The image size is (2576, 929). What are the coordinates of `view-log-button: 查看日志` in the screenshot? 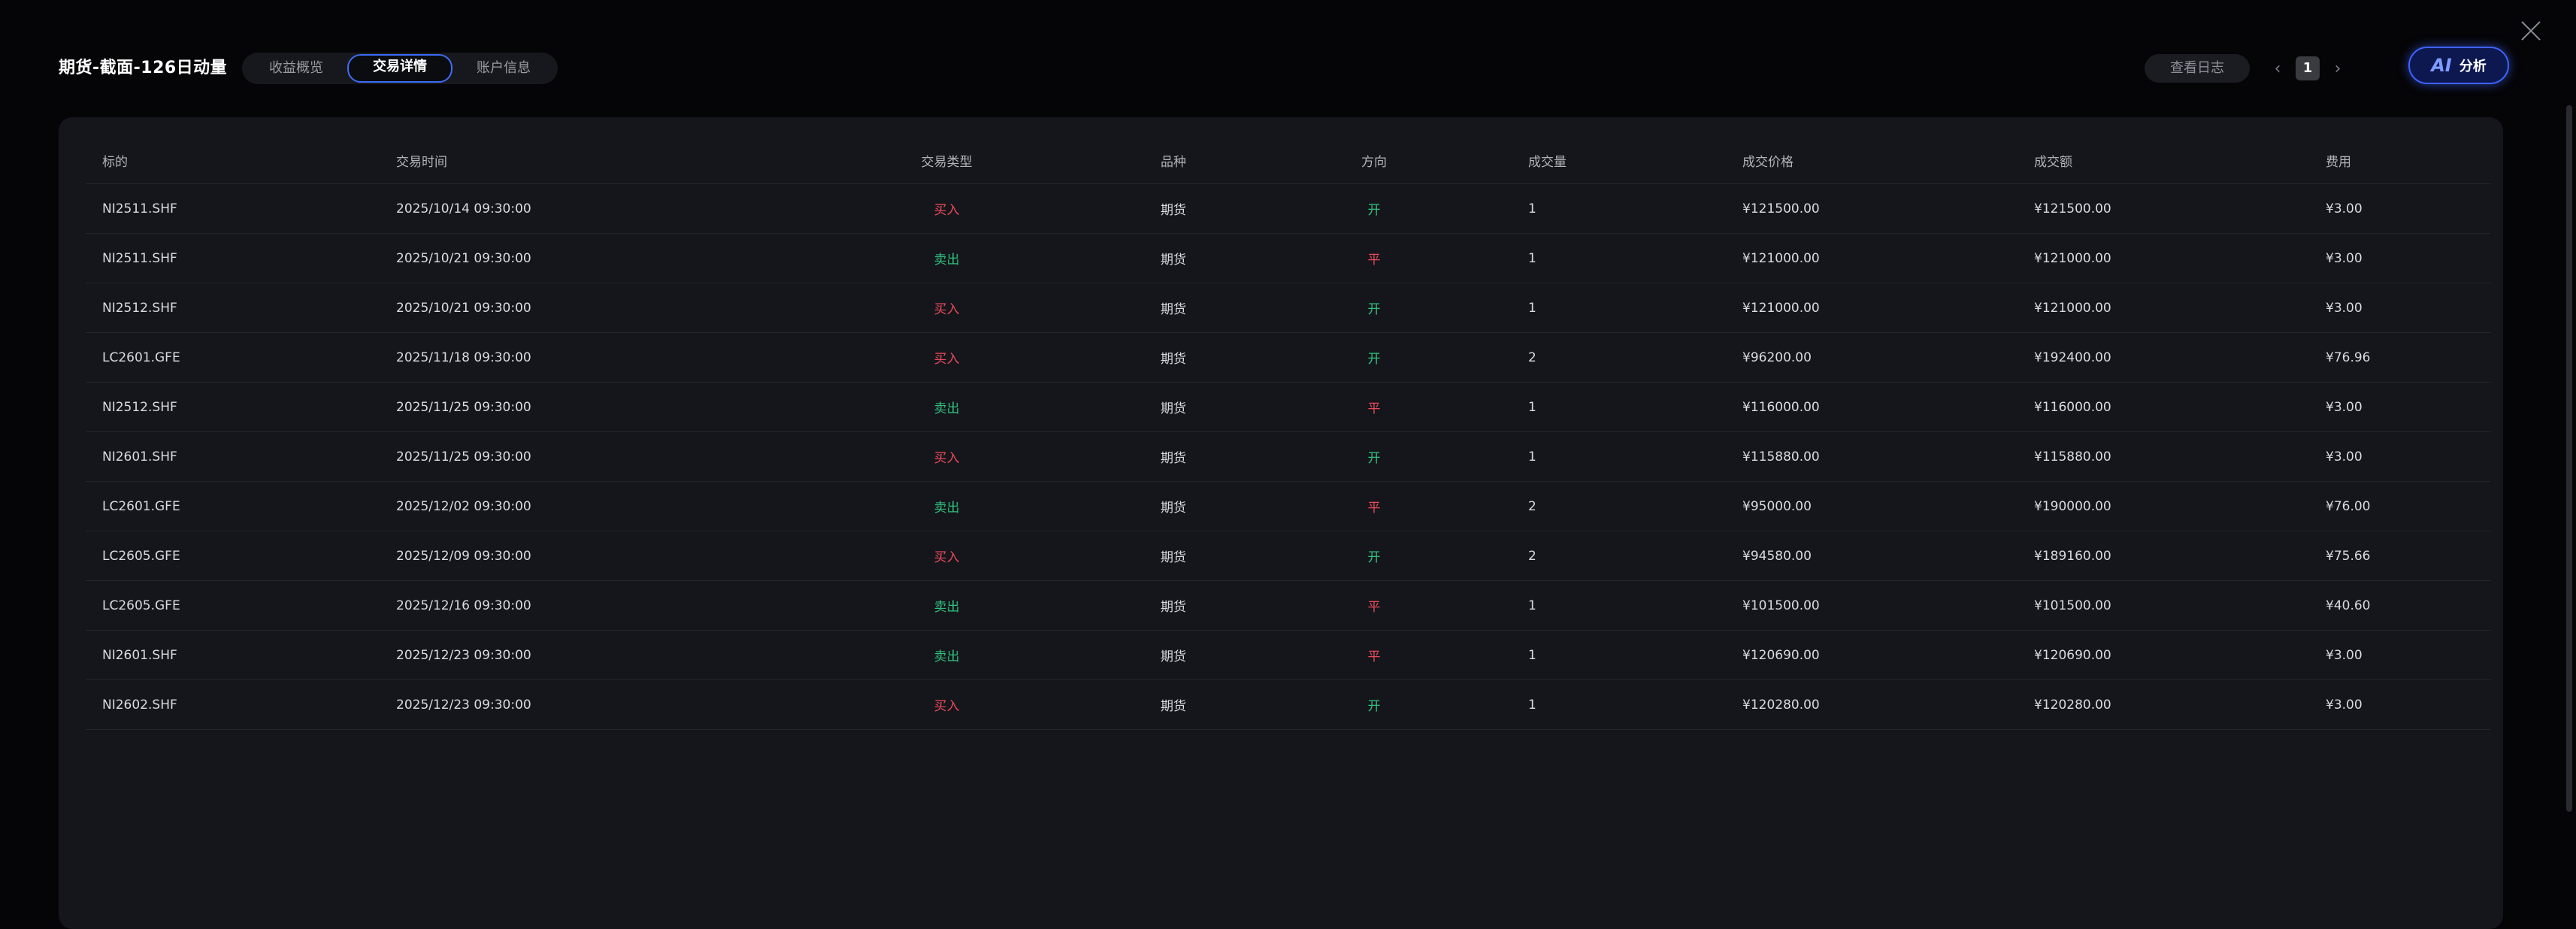 It's located at (2197, 68).